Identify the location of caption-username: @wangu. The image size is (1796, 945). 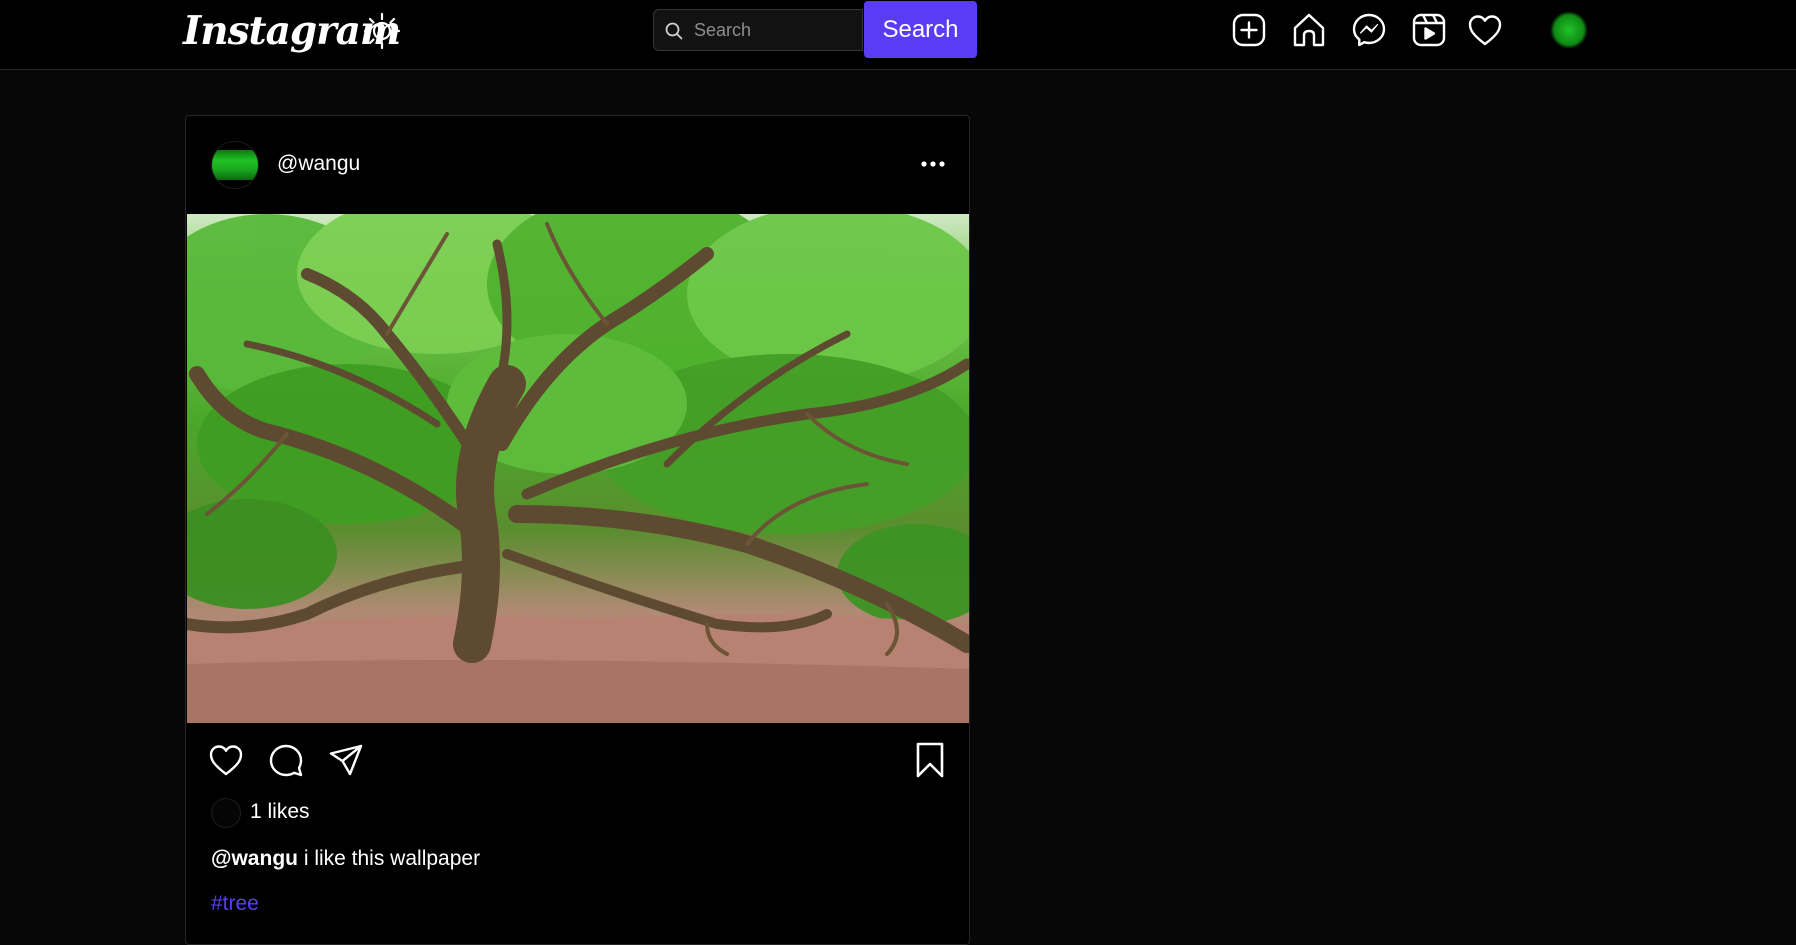
(254, 858).